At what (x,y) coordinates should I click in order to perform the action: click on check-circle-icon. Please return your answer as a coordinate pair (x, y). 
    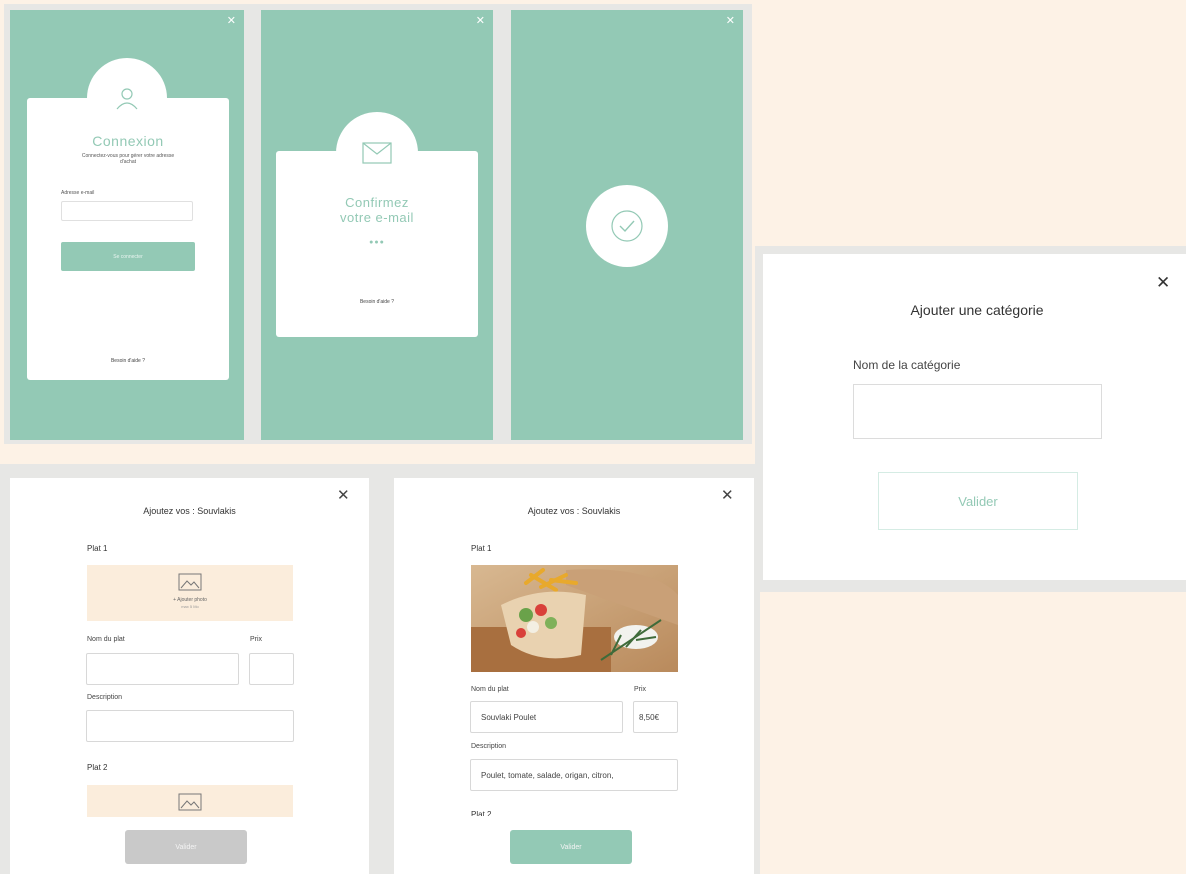
    Looking at the image, I should click on (627, 226).